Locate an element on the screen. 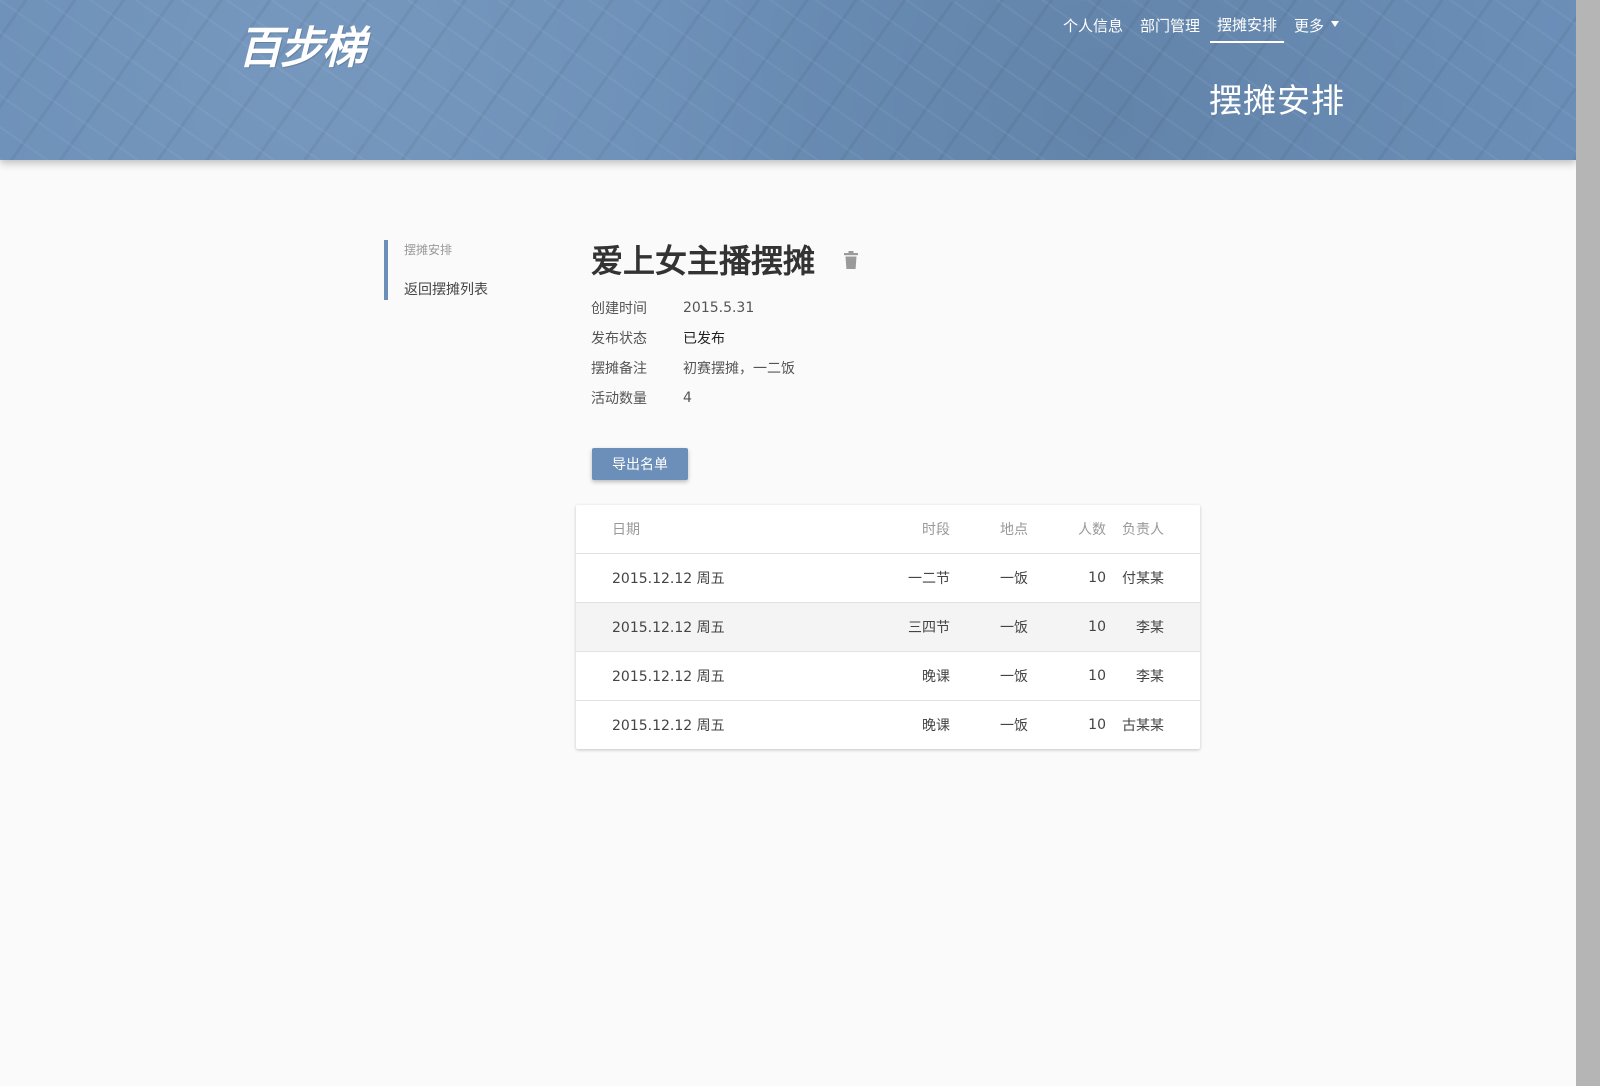 The image size is (1600, 1086). col-header-count: 人数 is located at coordinates (1067, 529).